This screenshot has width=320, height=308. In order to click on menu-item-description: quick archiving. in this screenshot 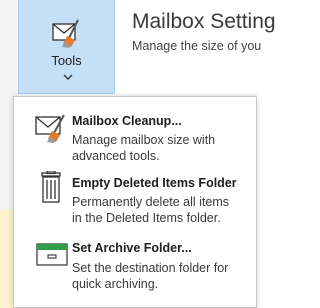, I will do `click(115, 284)`.